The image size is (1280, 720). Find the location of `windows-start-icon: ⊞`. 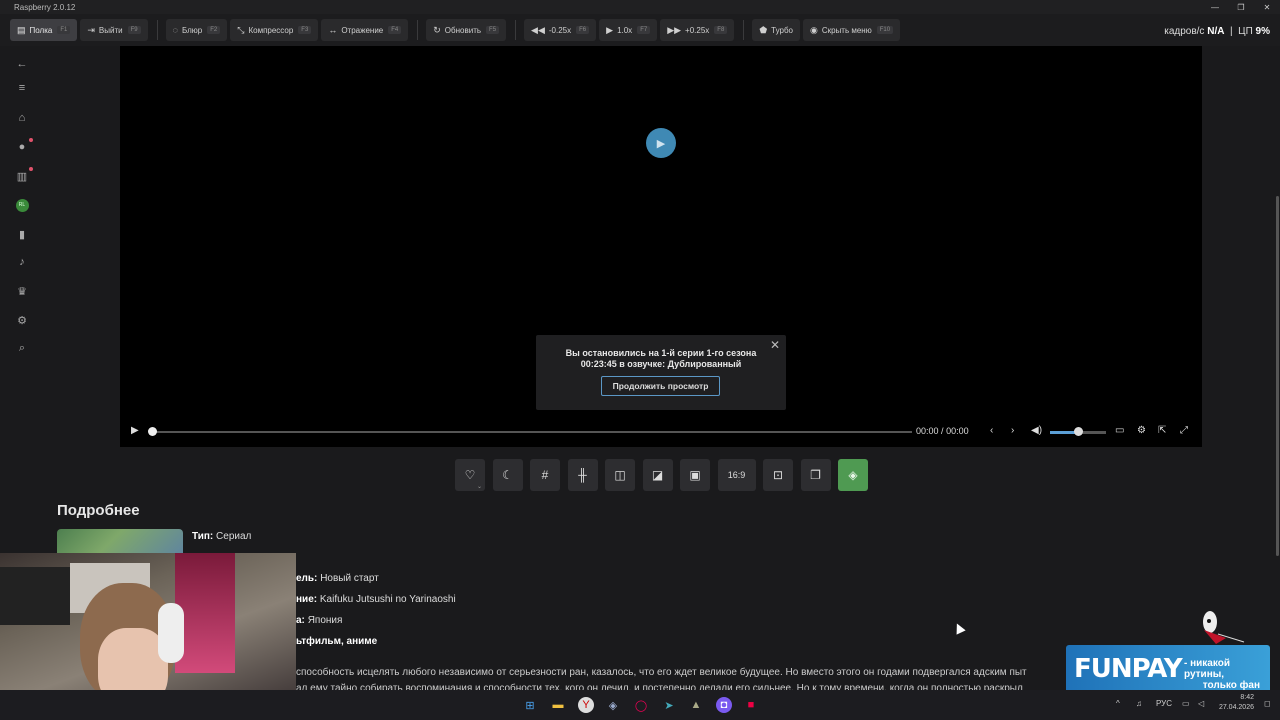

windows-start-icon: ⊞ is located at coordinates (530, 705).